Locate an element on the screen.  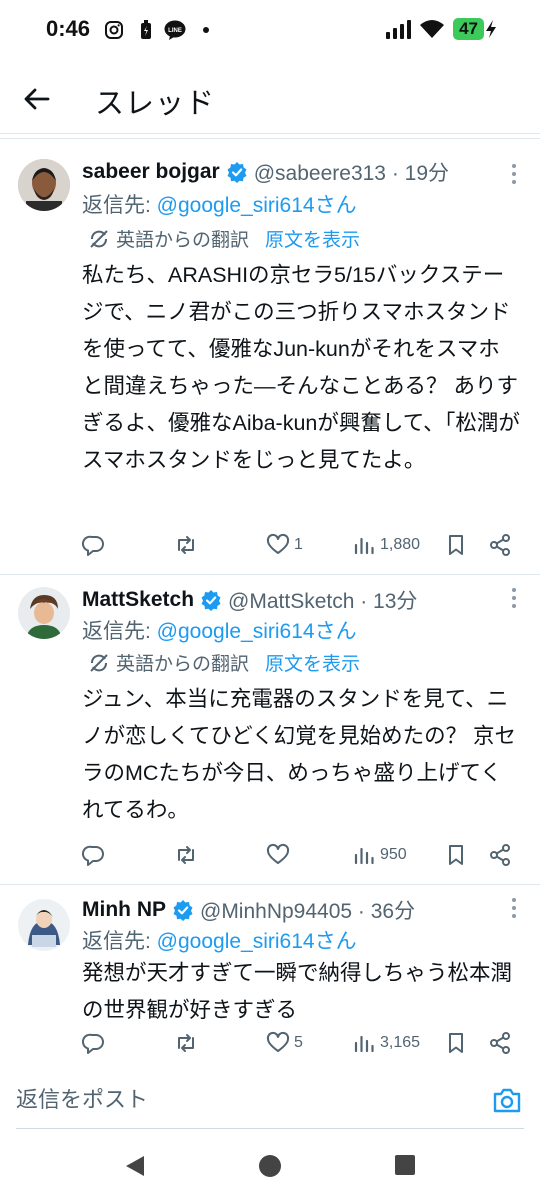
view-count: 1,880 is located at coordinates (400, 544).